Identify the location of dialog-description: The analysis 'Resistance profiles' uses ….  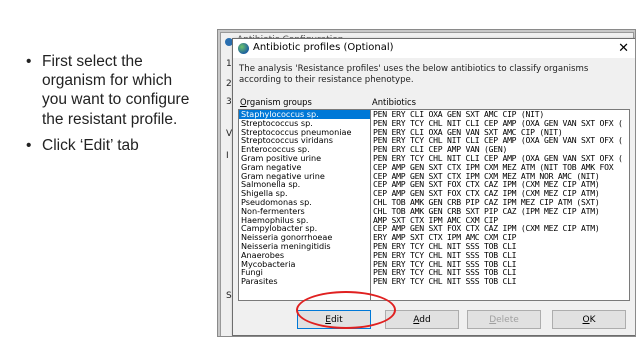
(414, 74).